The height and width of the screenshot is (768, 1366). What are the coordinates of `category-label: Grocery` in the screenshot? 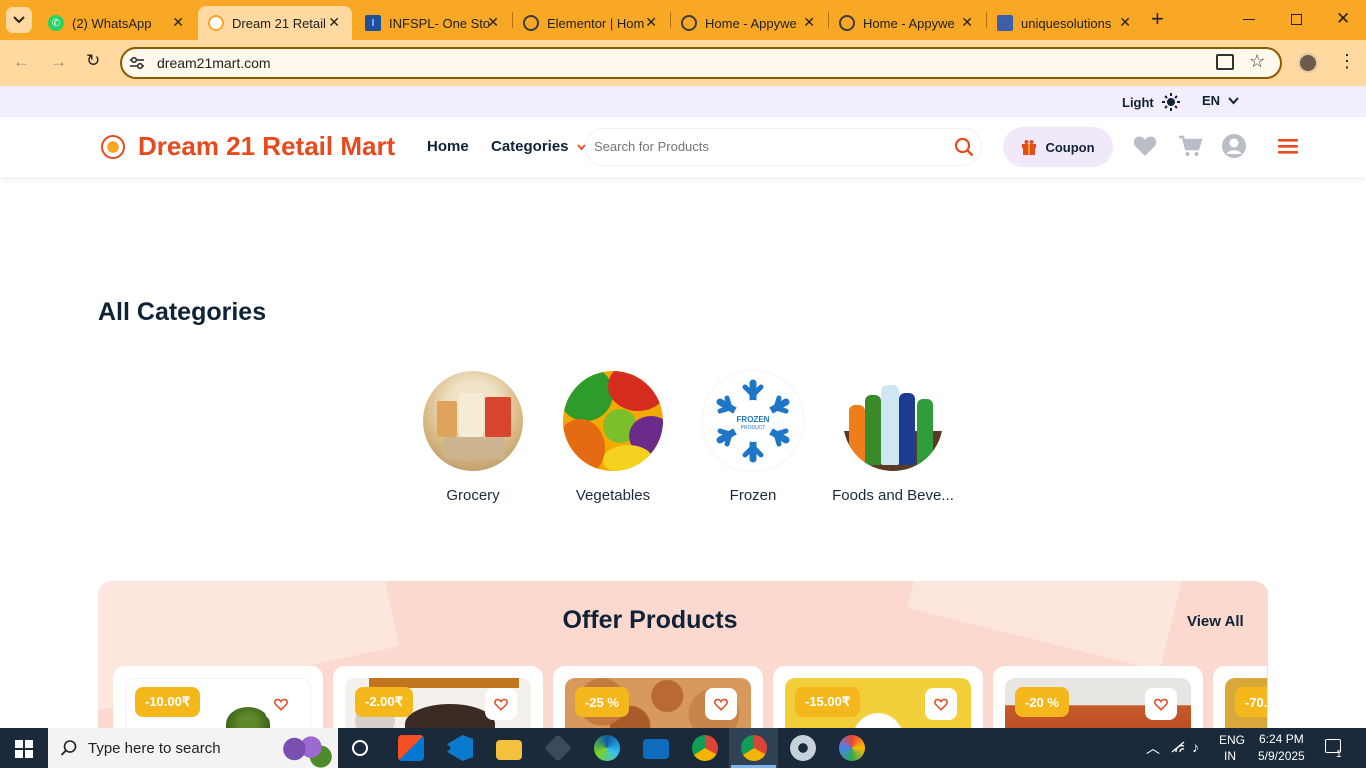 It's located at (473, 495).